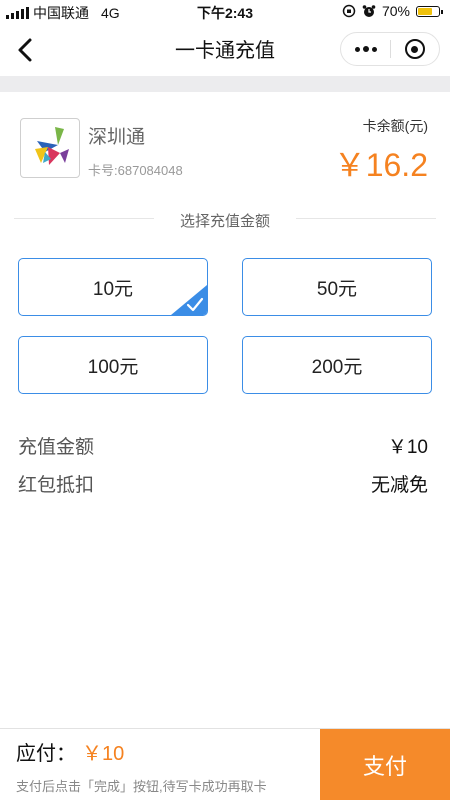  I want to click on amount-option-50: 50元, so click(337, 287).